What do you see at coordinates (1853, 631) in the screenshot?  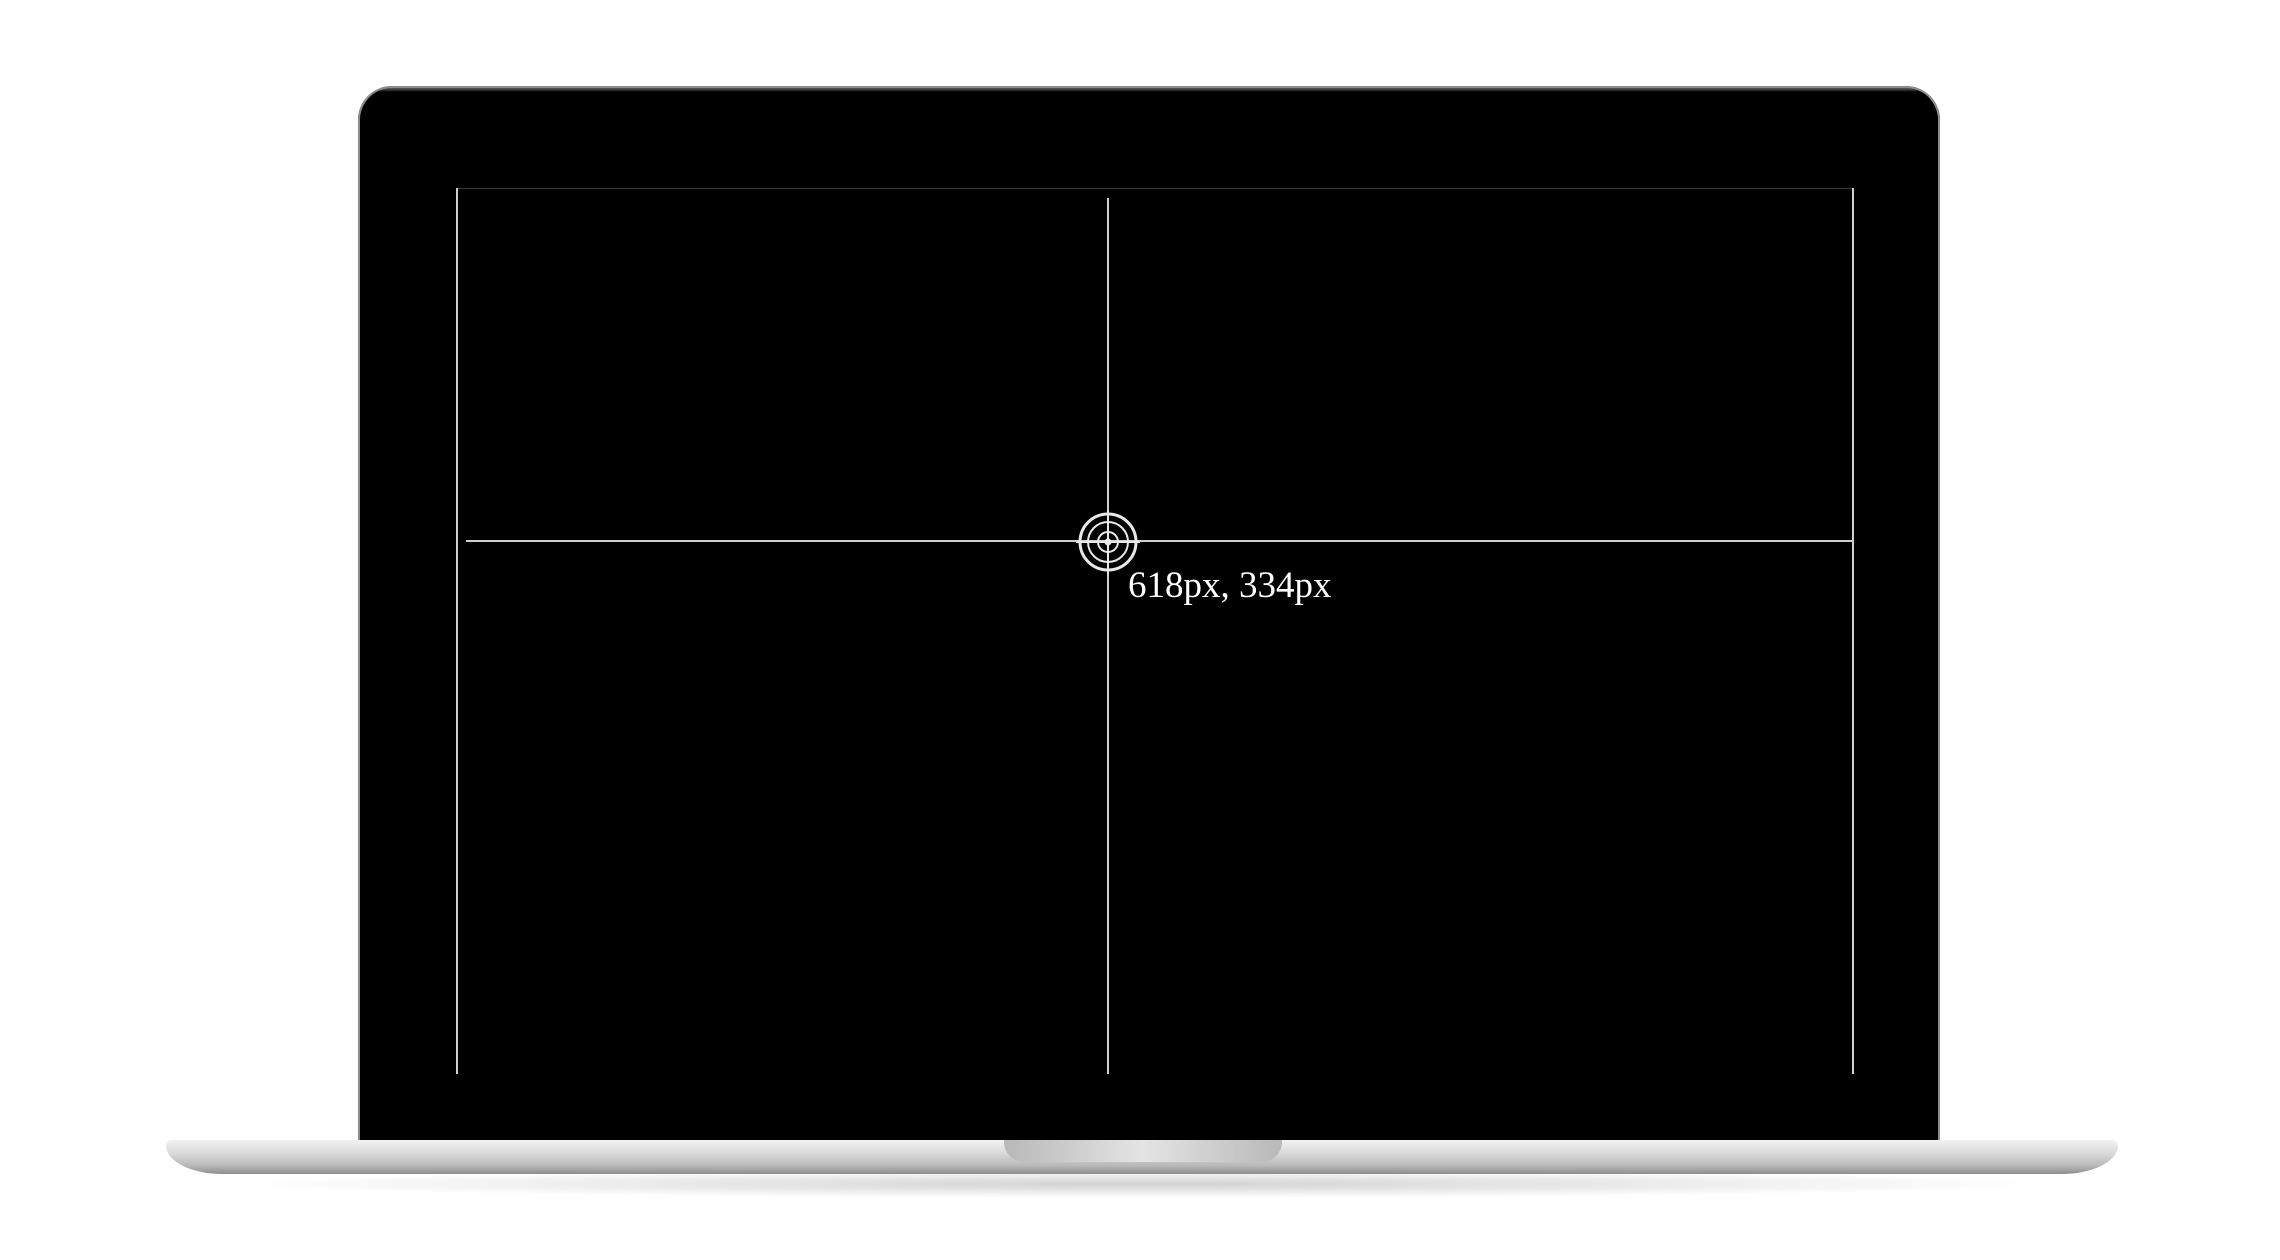 I see `screen-frame-right-line` at bounding box center [1853, 631].